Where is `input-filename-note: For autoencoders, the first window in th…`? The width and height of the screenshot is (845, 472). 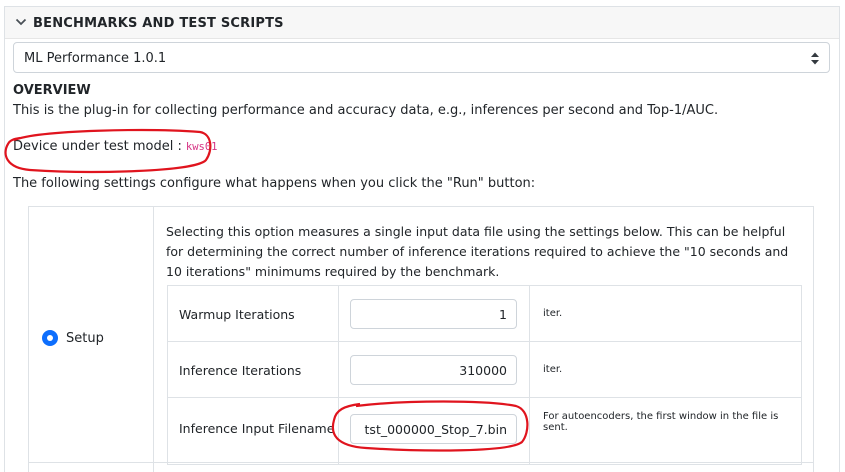 input-filename-note: For autoencoders, the first window in th… is located at coordinates (661, 422).